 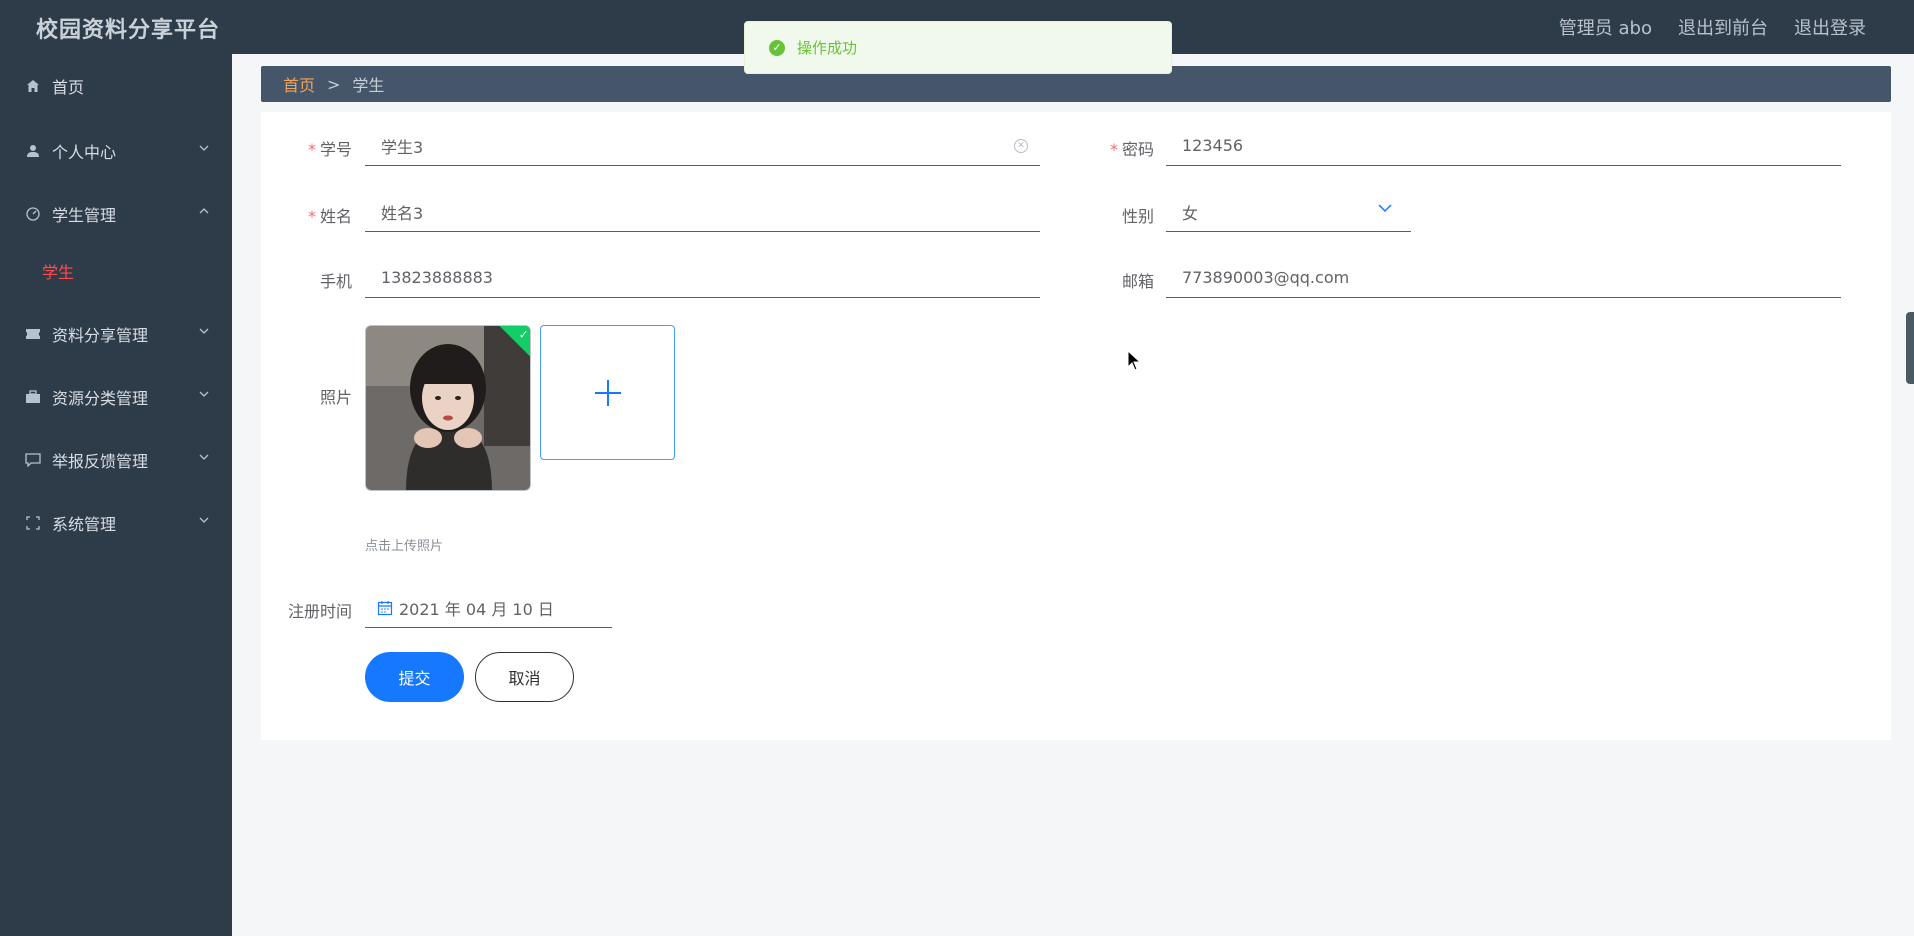 I want to click on name-label-text: 姓名, so click(x=335, y=216).